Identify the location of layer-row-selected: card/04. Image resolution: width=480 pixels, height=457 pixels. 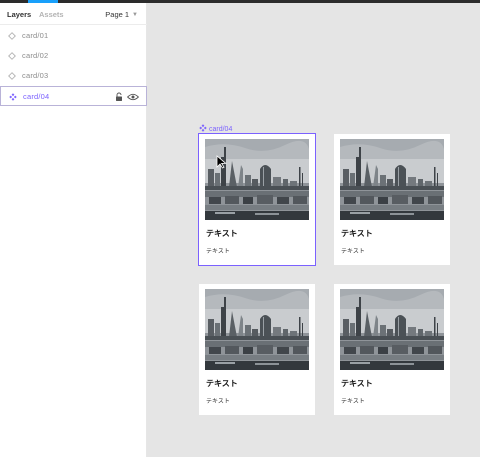
(73, 96).